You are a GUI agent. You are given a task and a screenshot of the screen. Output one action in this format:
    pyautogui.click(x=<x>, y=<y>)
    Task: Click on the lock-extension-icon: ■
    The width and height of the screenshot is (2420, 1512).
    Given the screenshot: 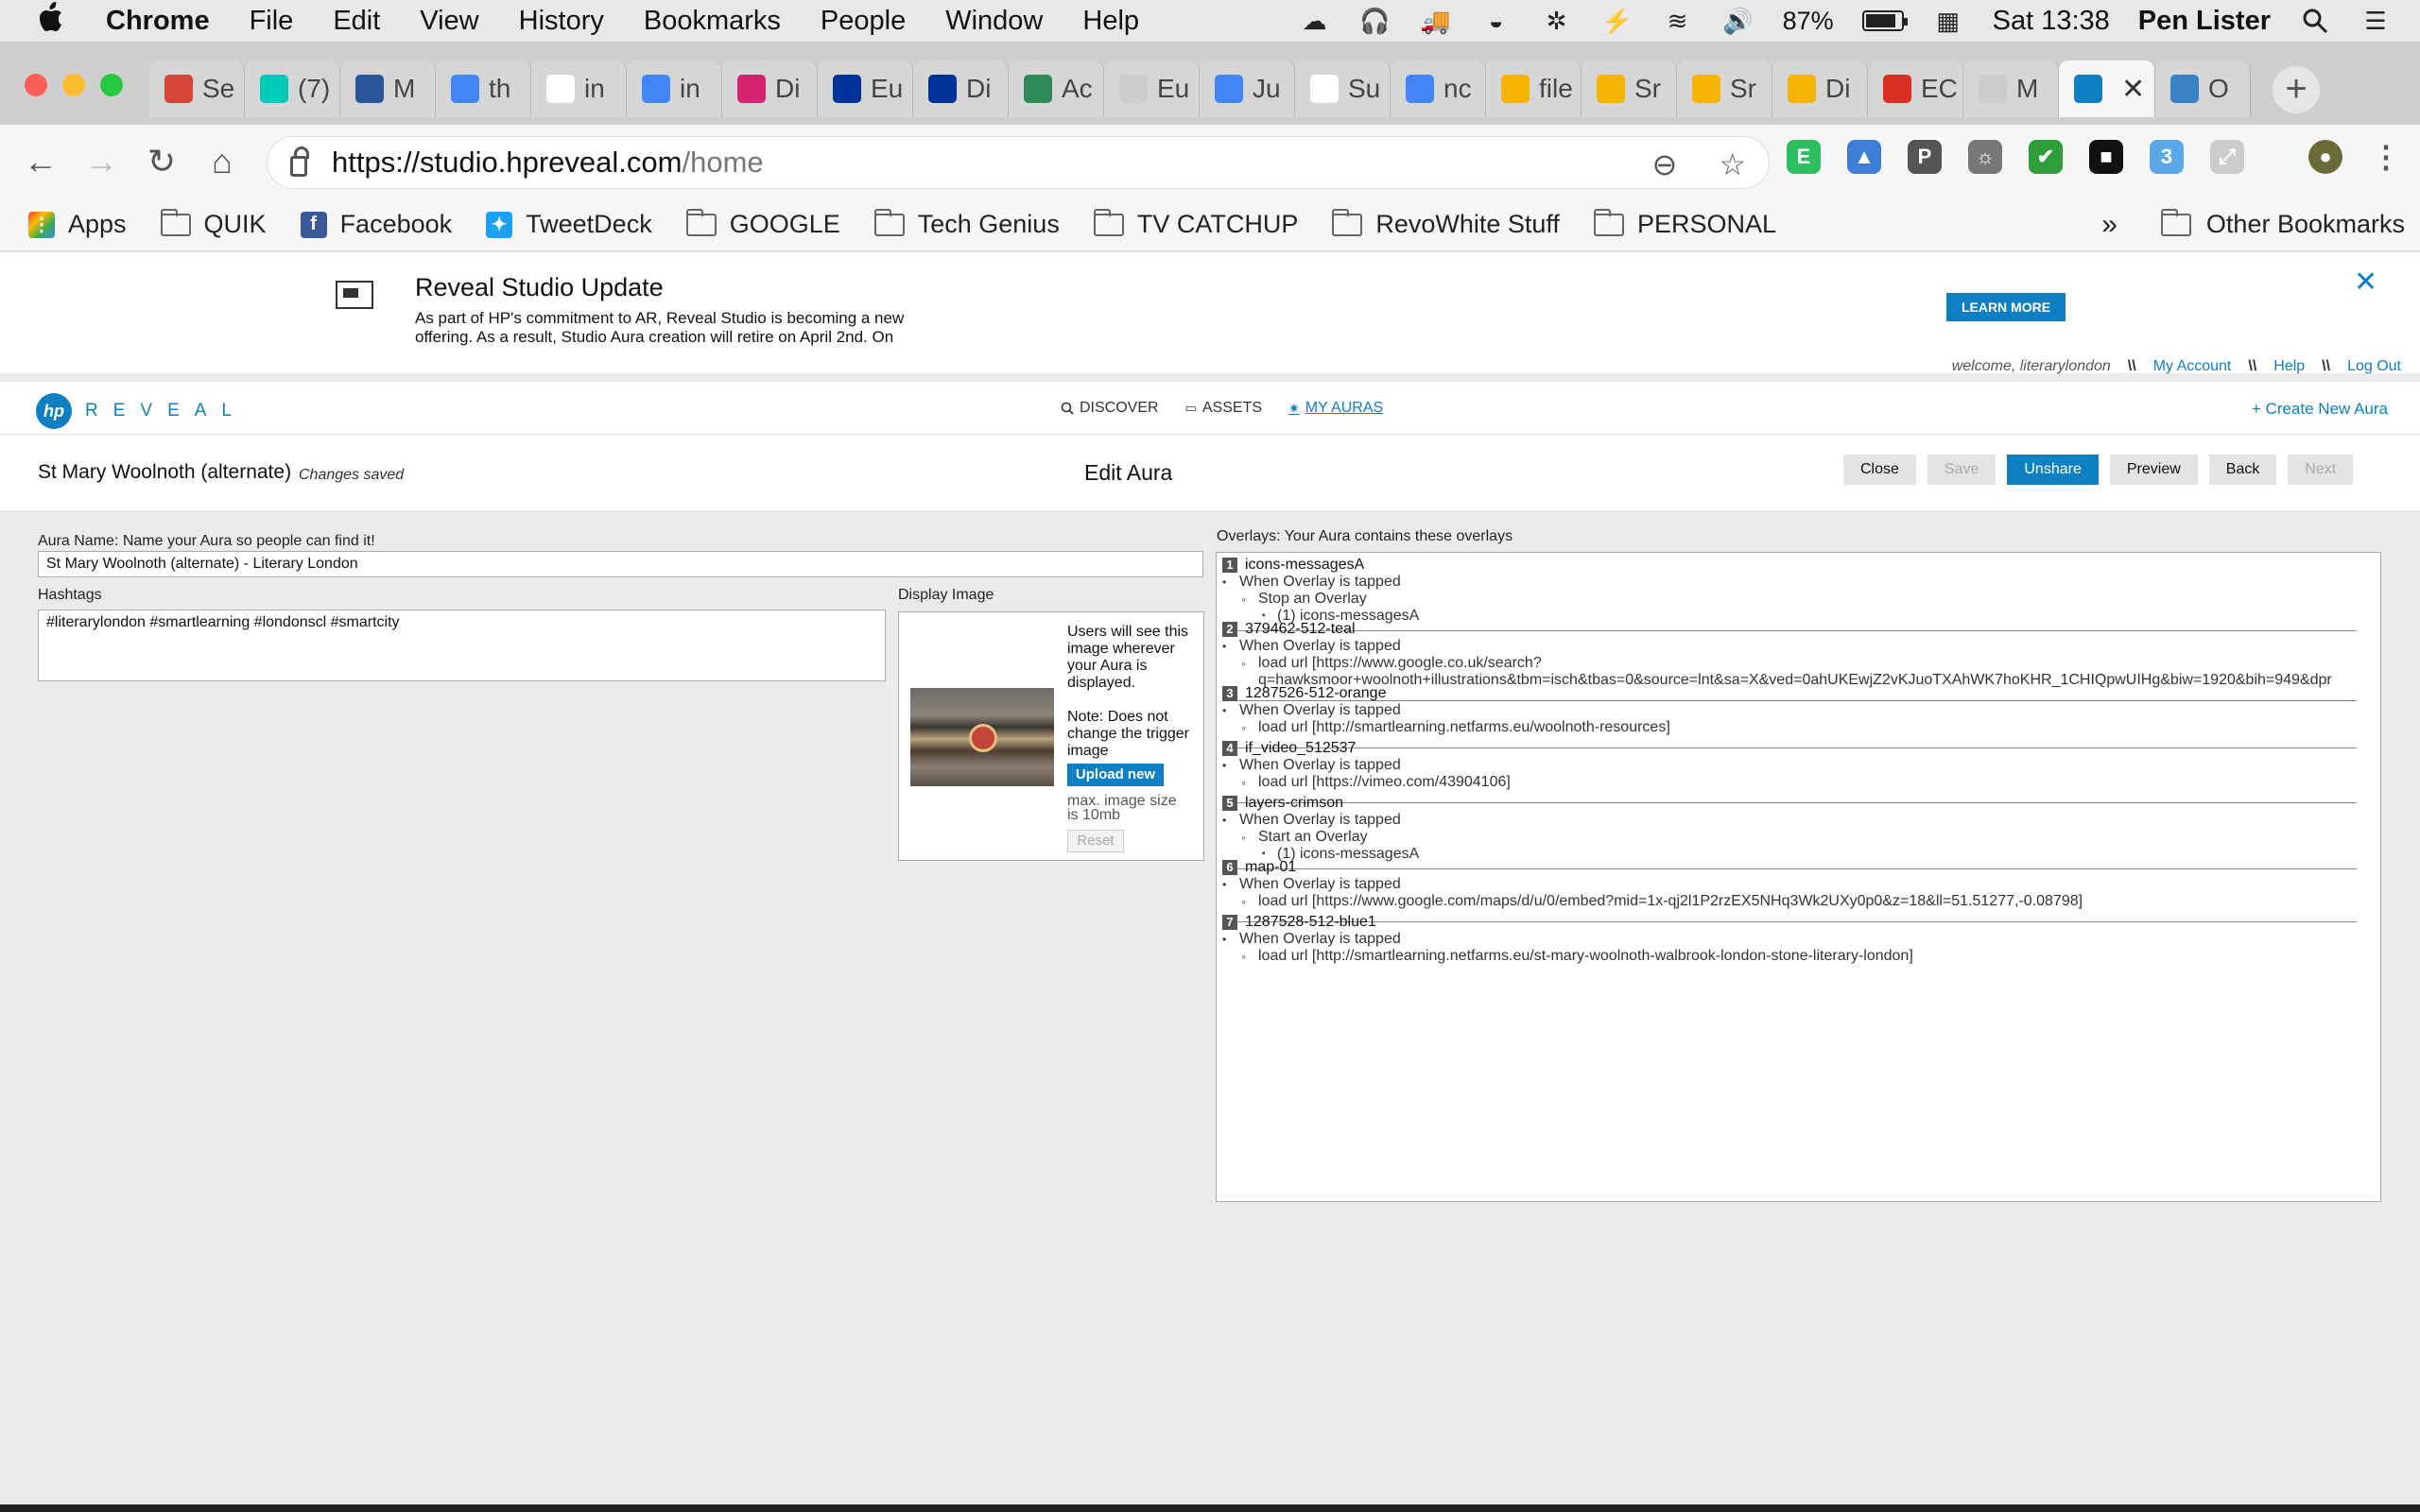 What is the action you would take?
    pyautogui.click(x=2106, y=157)
    